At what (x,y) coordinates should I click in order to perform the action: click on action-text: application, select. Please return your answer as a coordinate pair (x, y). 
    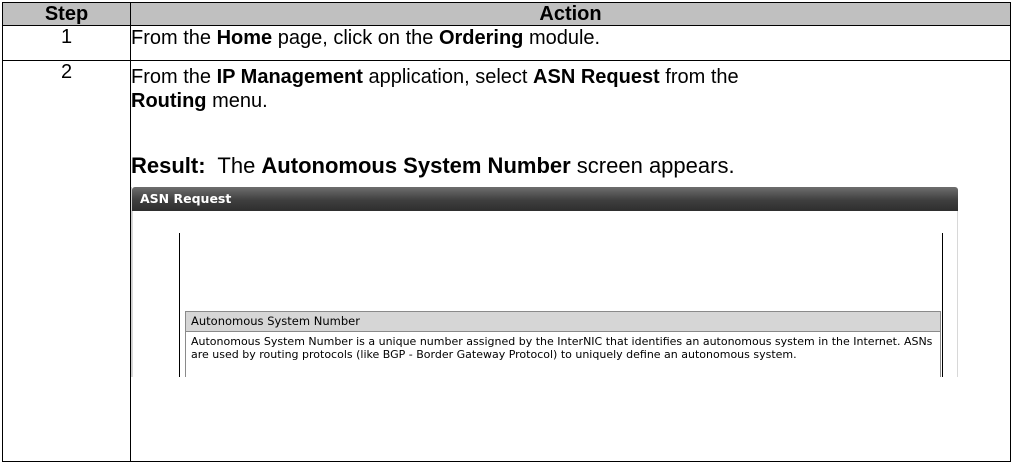
    Looking at the image, I should click on (448, 77).